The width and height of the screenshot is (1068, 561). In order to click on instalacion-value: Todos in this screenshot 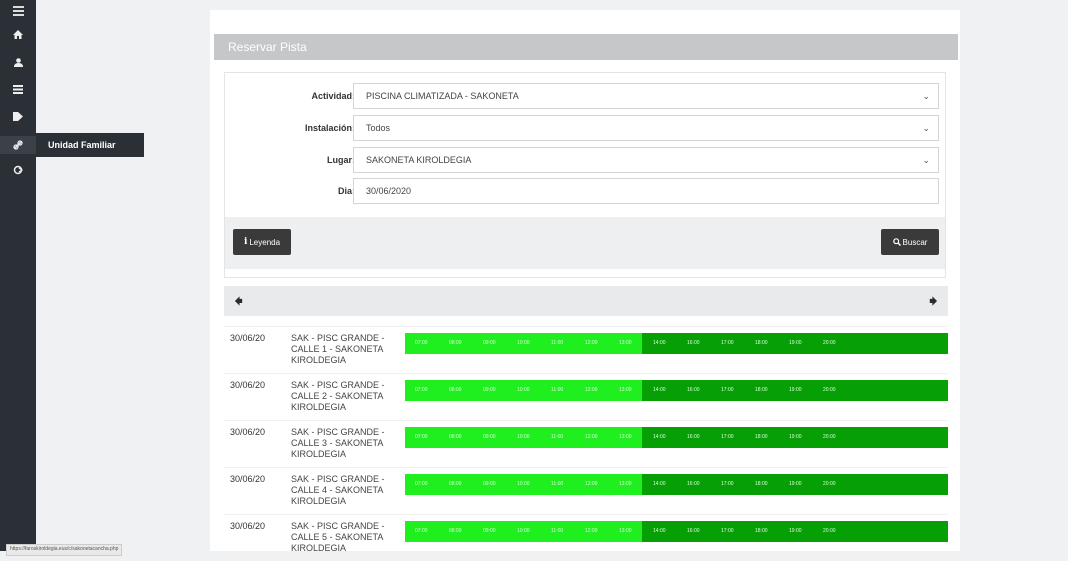, I will do `click(378, 128)`.